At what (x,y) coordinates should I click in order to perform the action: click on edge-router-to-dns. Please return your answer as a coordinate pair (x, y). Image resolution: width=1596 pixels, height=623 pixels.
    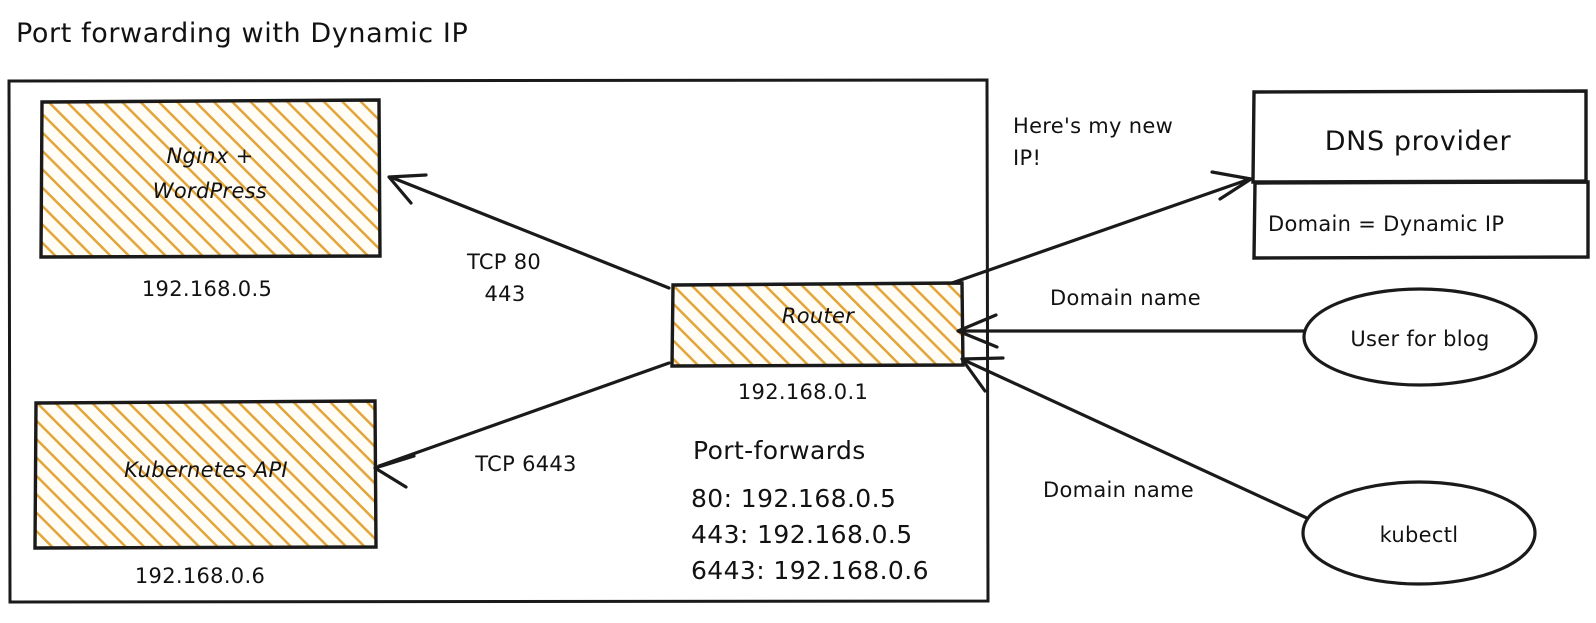
    Looking at the image, I should click on (1101, 227).